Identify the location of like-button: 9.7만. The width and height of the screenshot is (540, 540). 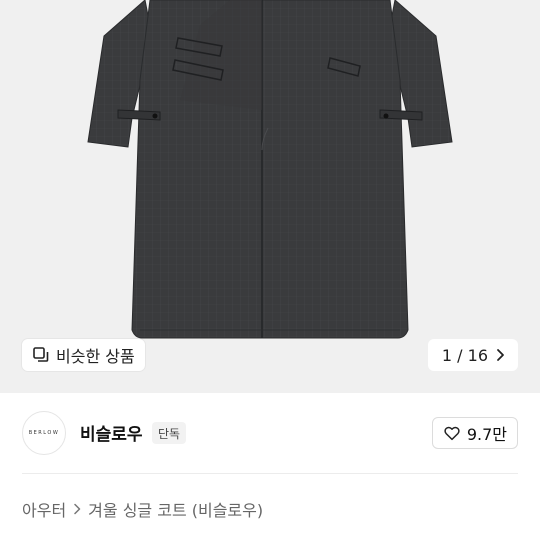
(474, 433).